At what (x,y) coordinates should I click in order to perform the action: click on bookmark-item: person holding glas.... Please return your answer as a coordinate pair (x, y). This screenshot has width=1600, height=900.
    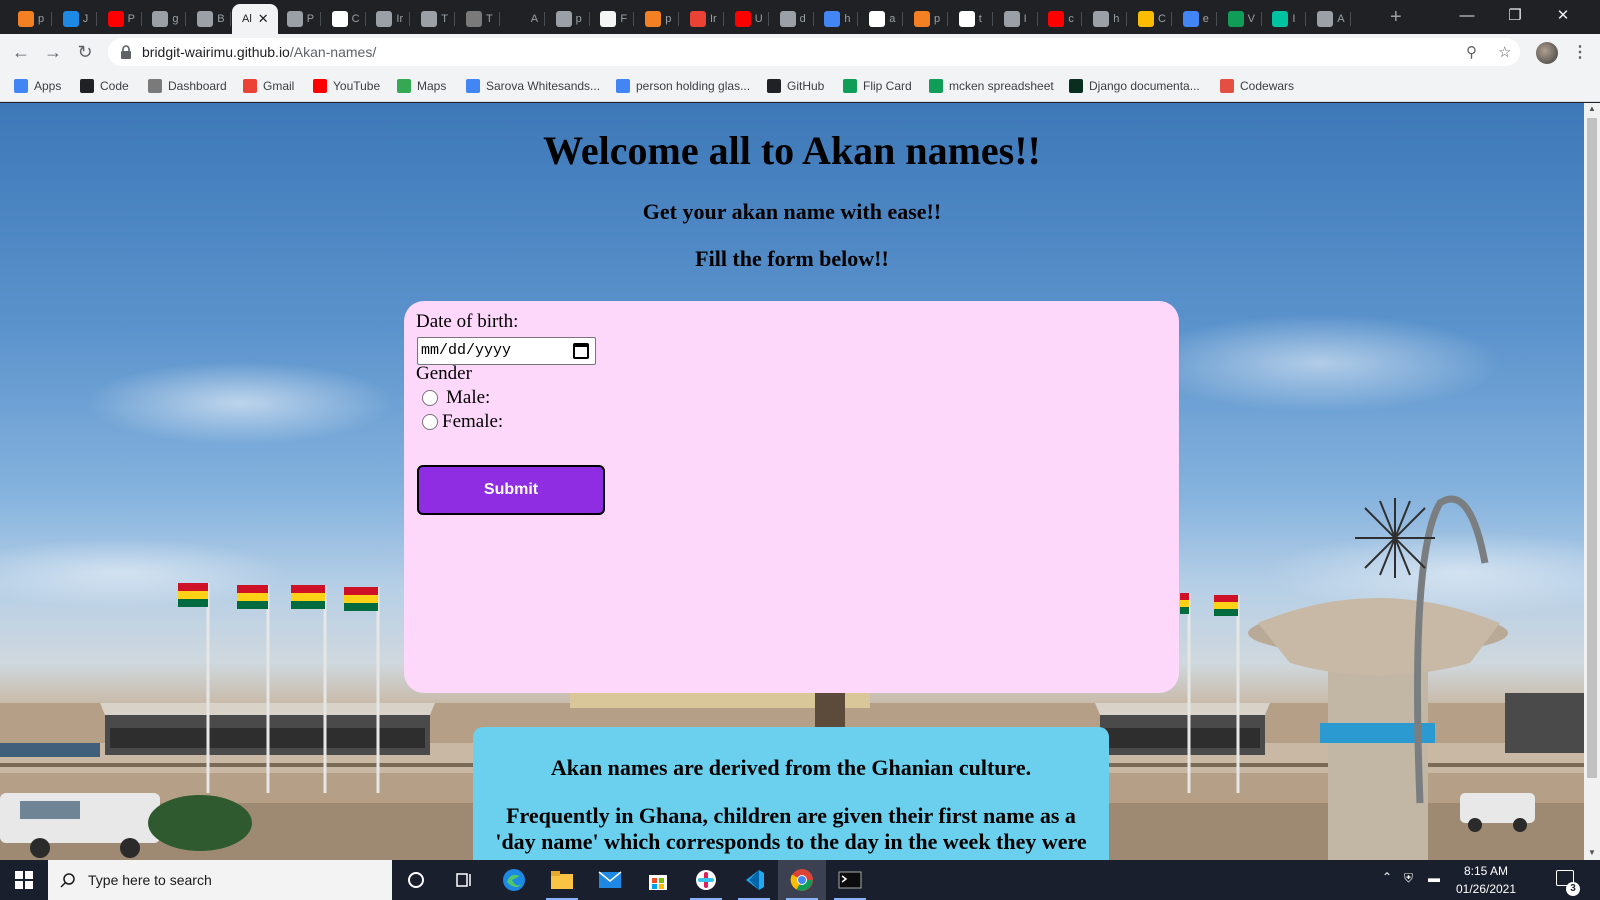
    Looking at the image, I should click on (683, 86).